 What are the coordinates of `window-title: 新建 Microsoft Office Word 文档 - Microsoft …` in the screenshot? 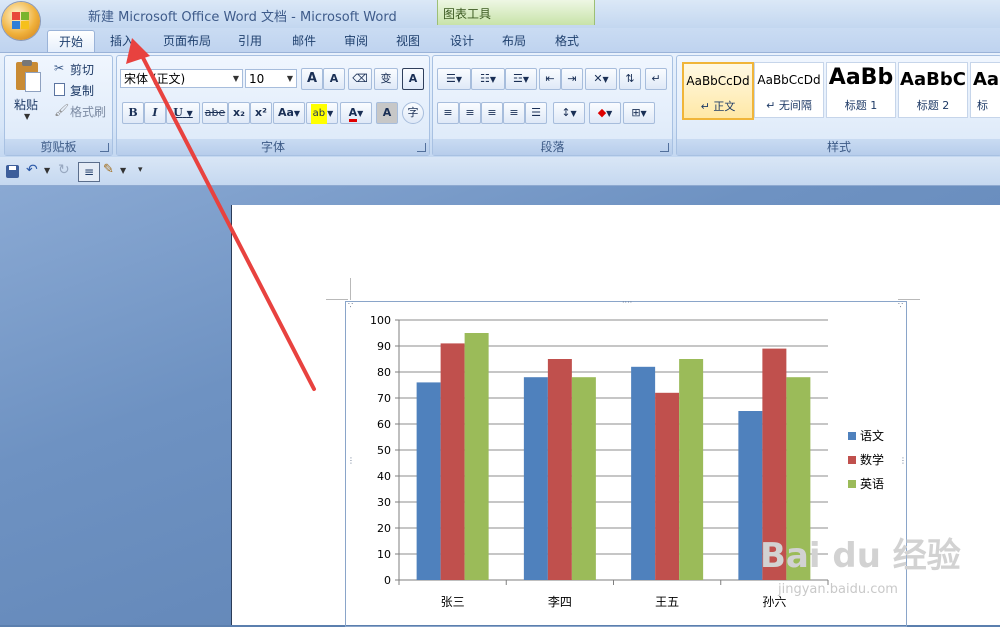 It's located at (242, 17).